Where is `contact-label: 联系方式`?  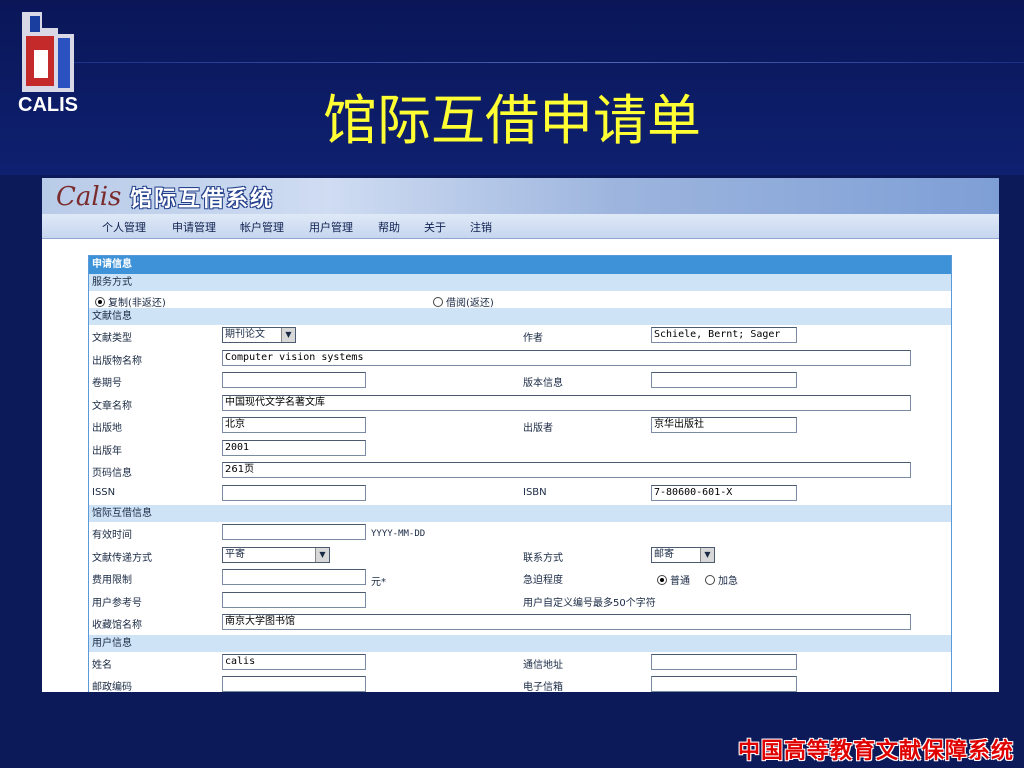
contact-label: 联系方式 is located at coordinates (543, 558).